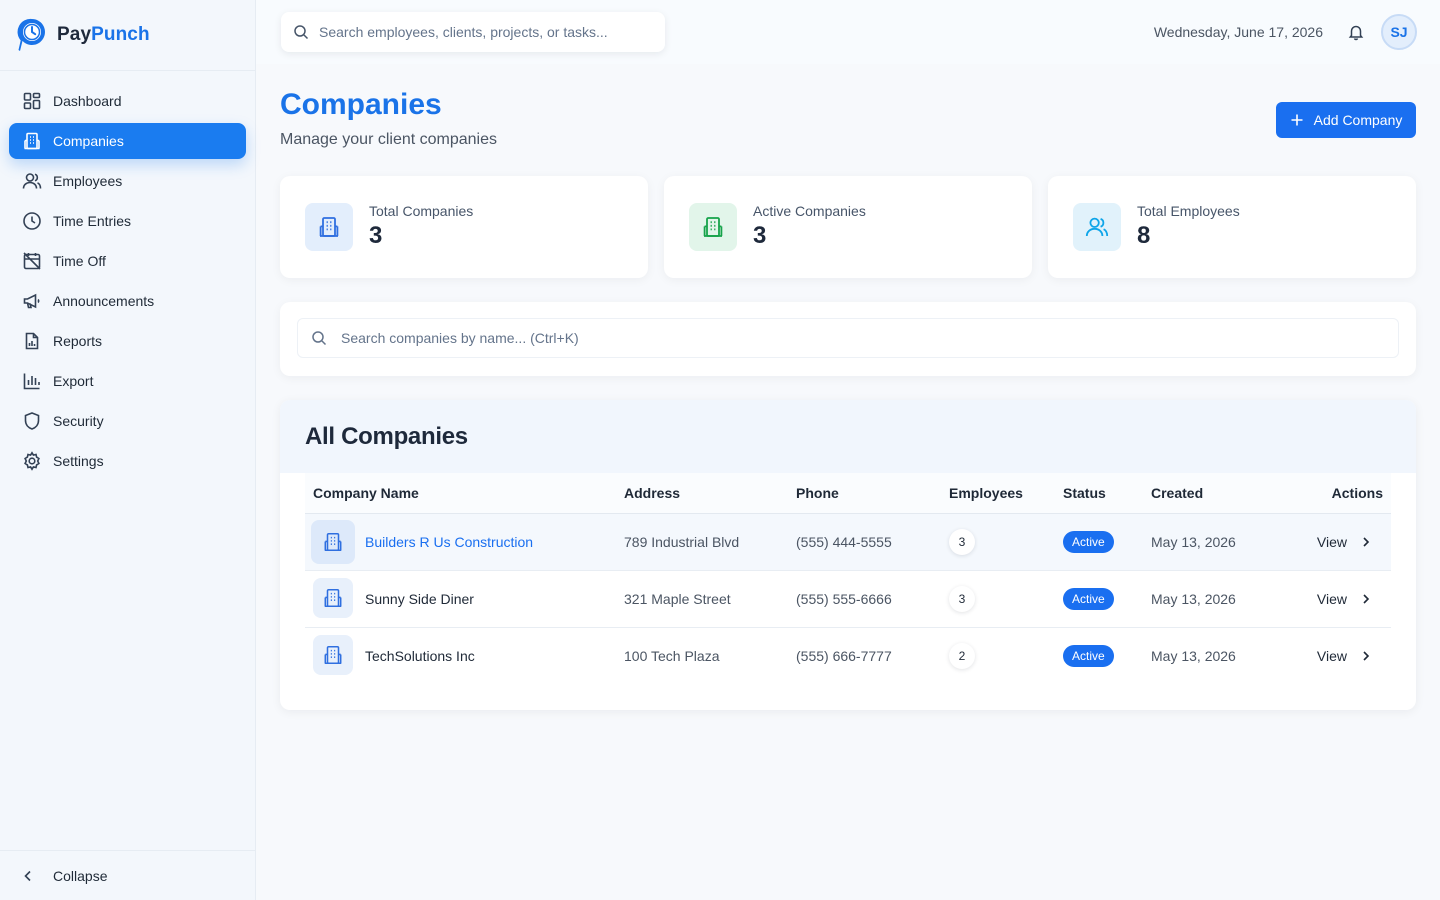 This screenshot has width=1440, height=900. I want to click on company-address: 321 Maple Street, so click(677, 599).